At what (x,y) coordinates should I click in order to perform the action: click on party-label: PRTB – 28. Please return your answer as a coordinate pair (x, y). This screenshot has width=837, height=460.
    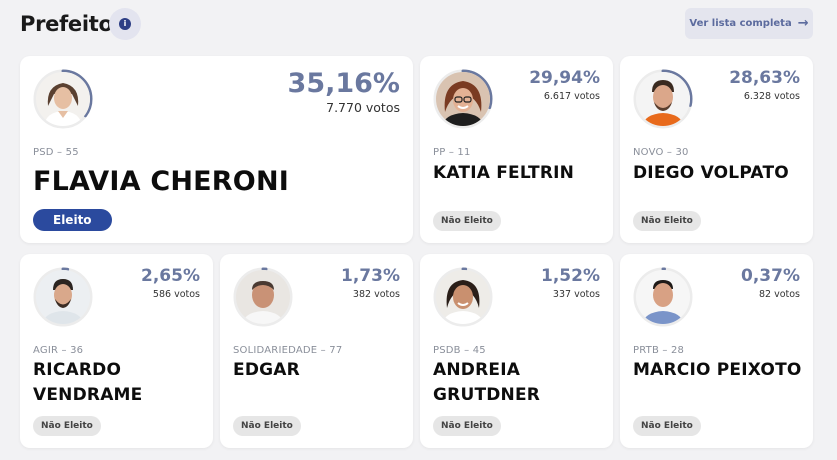
    Looking at the image, I should click on (659, 350).